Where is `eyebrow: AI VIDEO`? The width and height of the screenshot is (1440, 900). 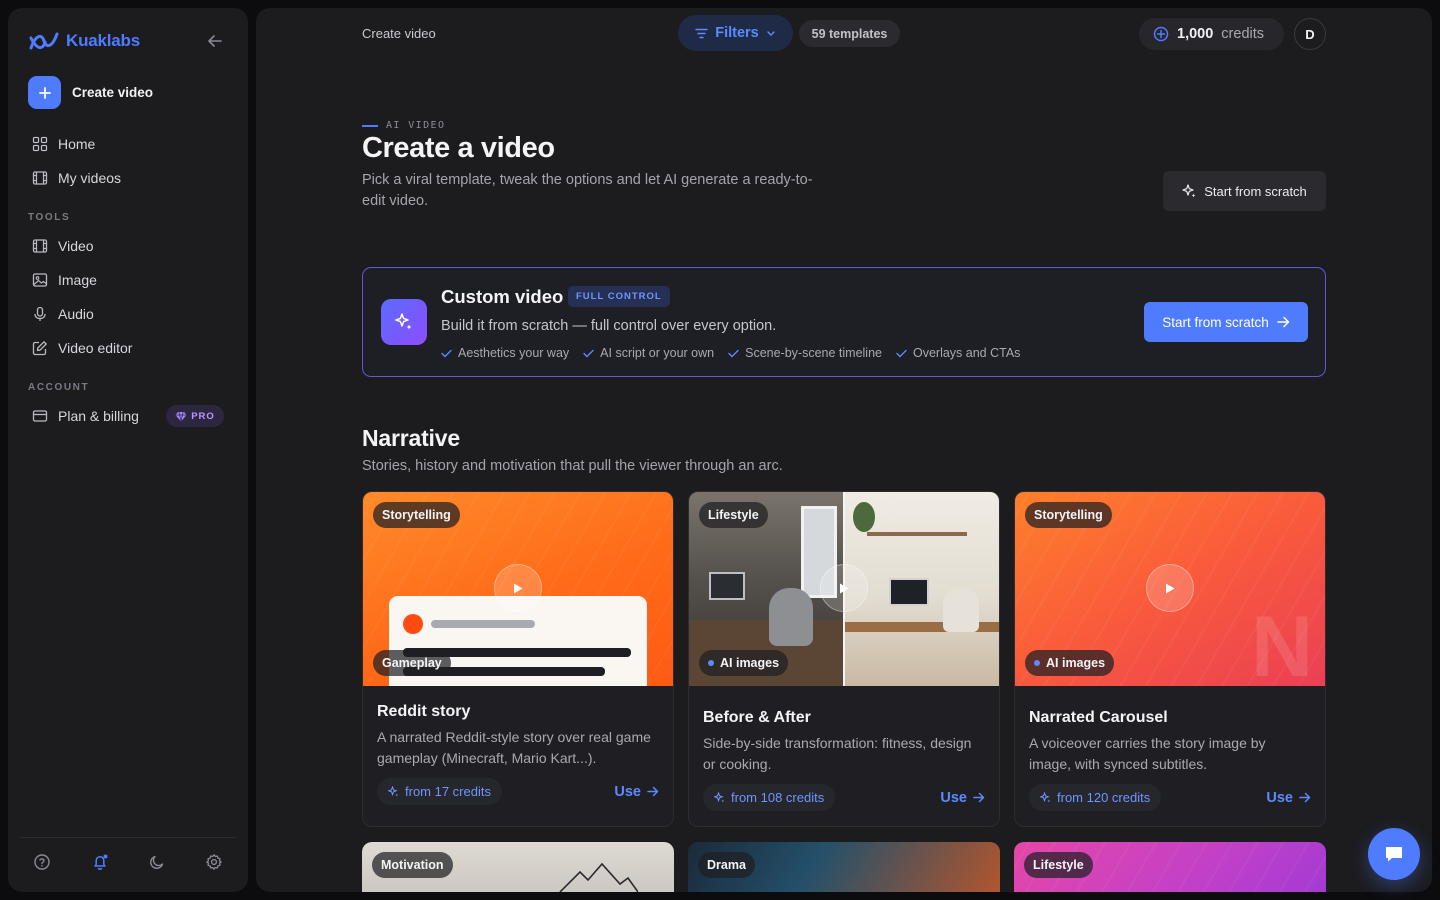
eyebrow: AI VIDEO is located at coordinates (403, 125).